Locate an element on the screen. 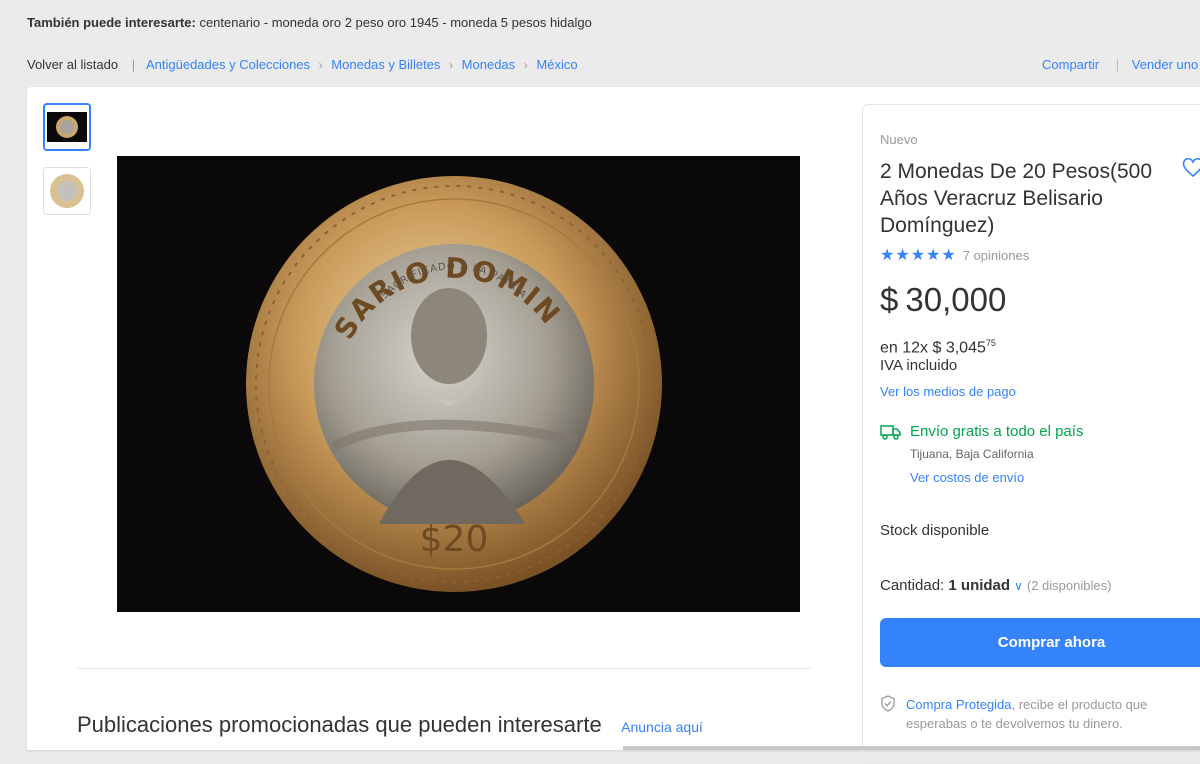 The height and width of the screenshot is (764, 1200). shipping-costs-link: Ver costos de envío is located at coordinates (967, 477).